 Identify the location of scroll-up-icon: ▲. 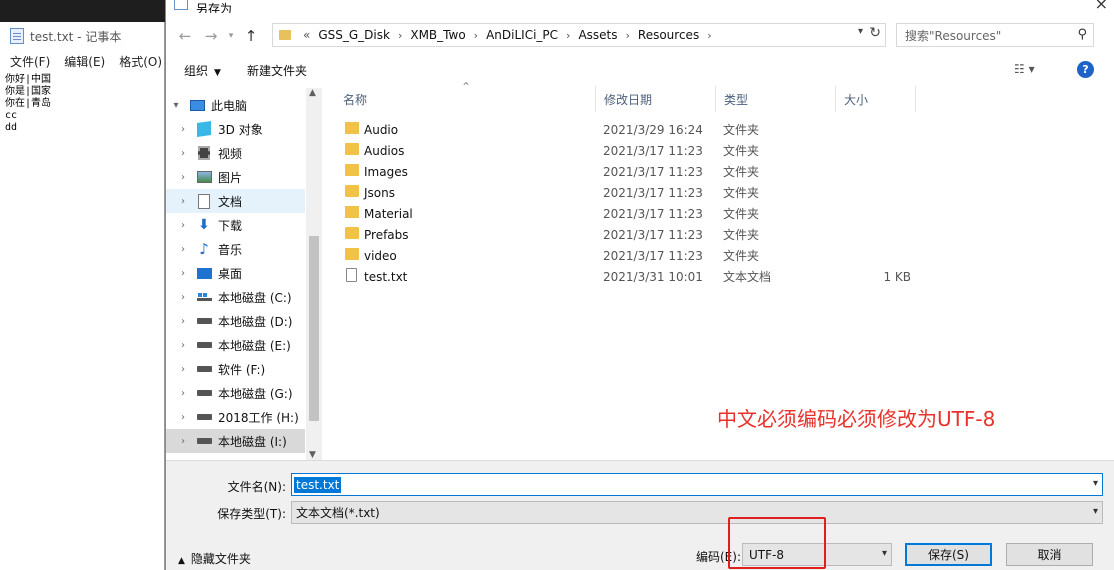
(312, 93).